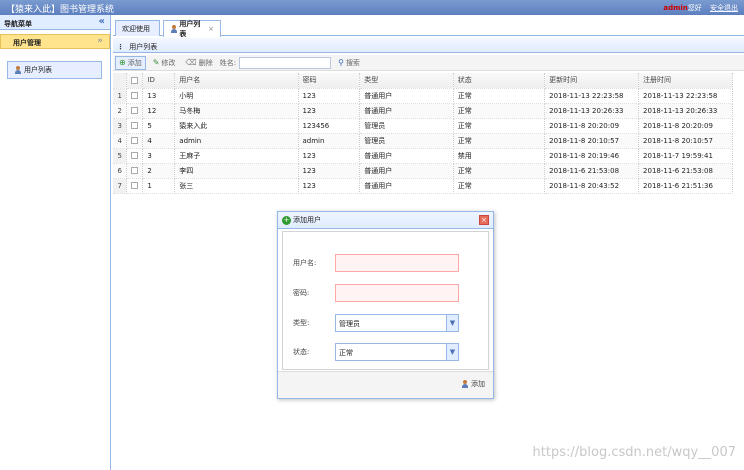 The width and height of the screenshot is (744, 470). What do you see at coordinates (406, 81) in the screenshot?
I see `col-type: 类型` at bounding box center [406, 81].